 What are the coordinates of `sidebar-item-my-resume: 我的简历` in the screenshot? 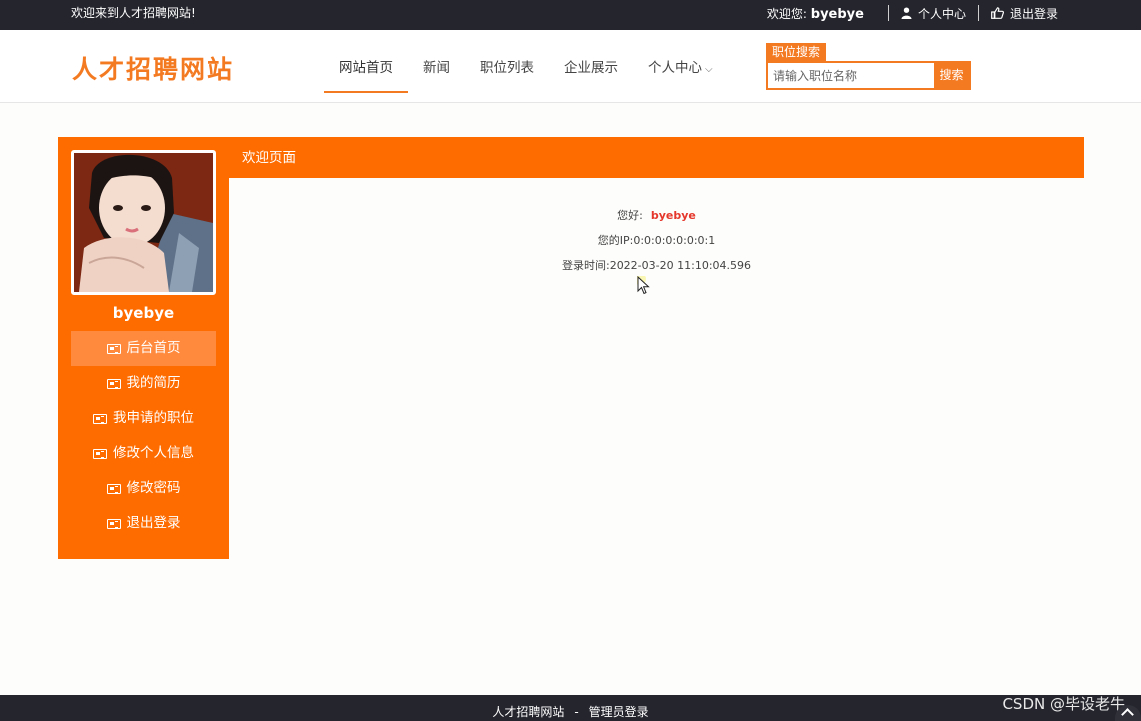 It's located at (143, 383).